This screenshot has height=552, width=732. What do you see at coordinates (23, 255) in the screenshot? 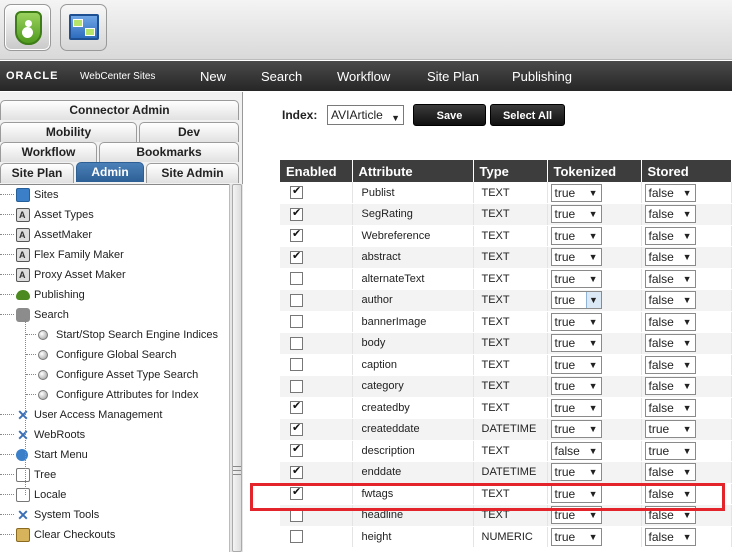
I see `asset-icon` at bounding box center [23, 255].